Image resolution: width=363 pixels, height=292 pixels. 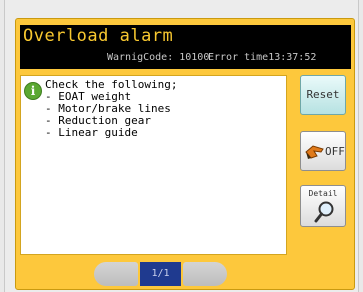 I want to click on page-indicator: 1/1, so click(x=160, y=274).